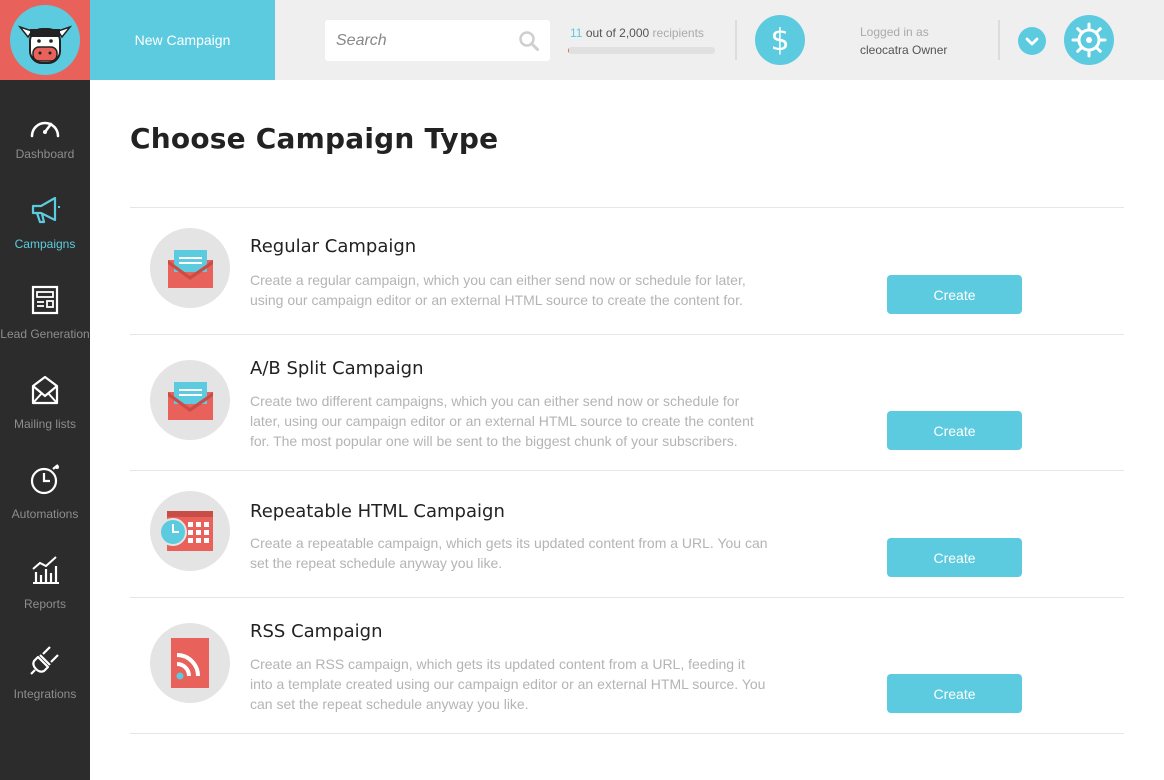 This screenshot has height=780, width=1164. Describe the element at coordinates (576, 33) in the screenshot. I see `recipients-count: 11` at that location.